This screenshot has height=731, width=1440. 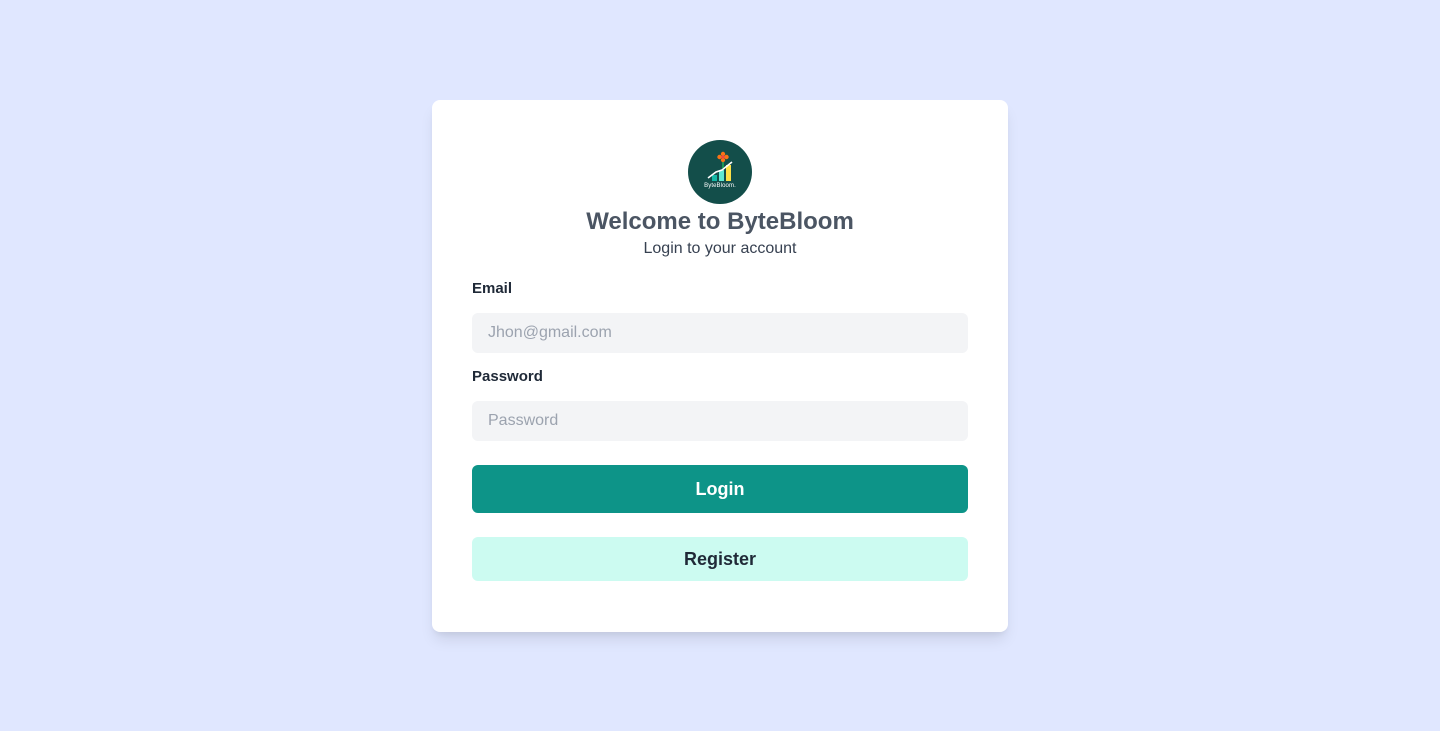 I want to click on logo-wrap: ByteBloom., so click(x=720, y=172).